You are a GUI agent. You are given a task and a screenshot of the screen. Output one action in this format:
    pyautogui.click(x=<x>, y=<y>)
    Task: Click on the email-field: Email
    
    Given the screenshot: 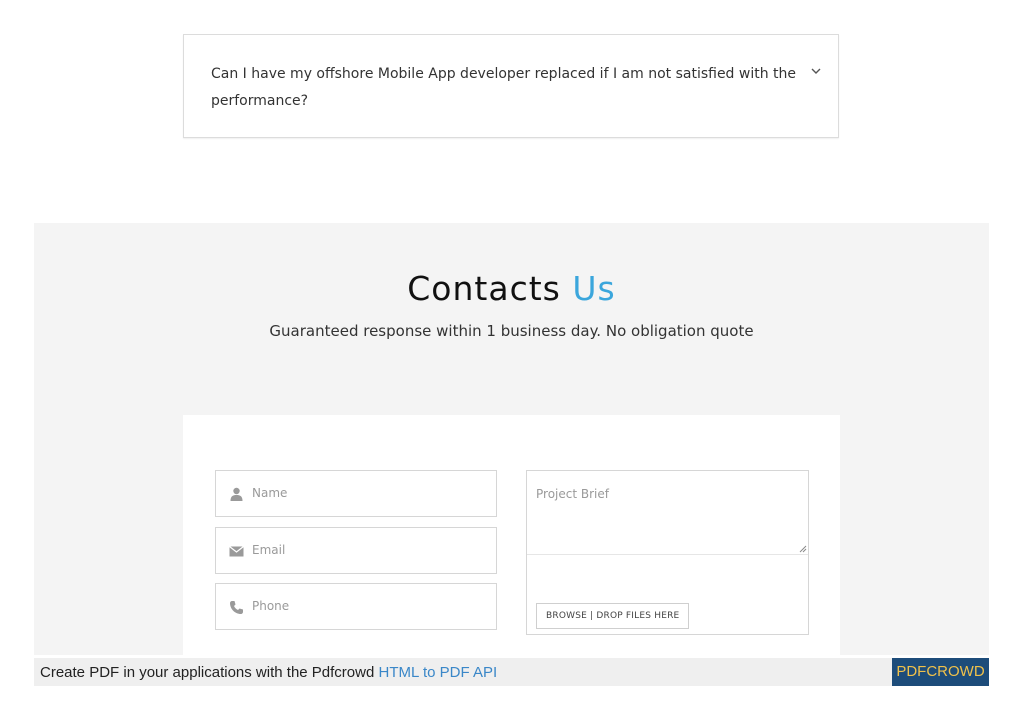 What is the action you would take?
    pyautogui.click(x=356, y=550)
    